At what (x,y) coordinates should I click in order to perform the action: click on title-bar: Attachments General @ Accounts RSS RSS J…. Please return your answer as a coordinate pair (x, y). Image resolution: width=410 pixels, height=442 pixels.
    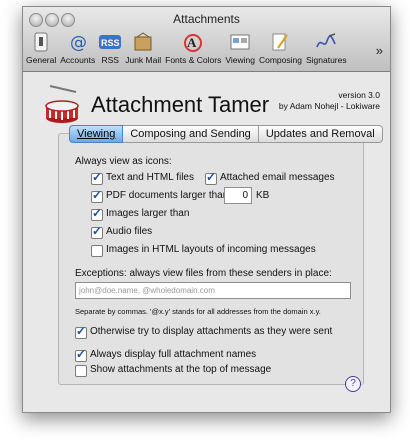
    Looking at the image, I should click on (206, 39).